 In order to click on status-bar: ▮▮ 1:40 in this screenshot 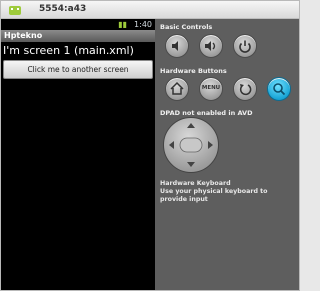, I will do `click(78, 24)`.